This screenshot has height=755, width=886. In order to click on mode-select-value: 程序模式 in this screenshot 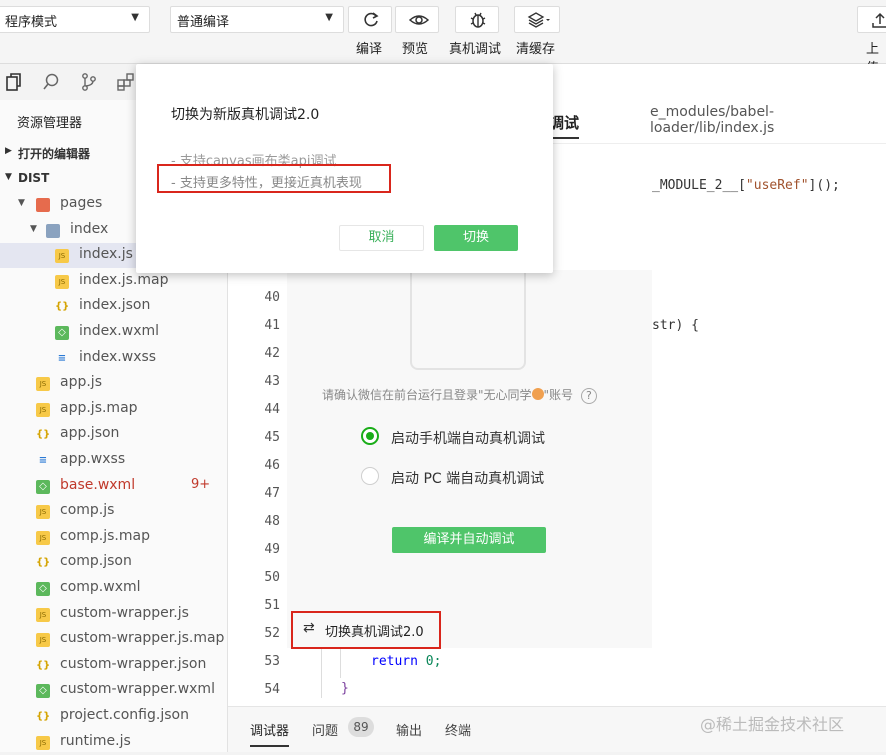, I will do `click(31, 22)`.